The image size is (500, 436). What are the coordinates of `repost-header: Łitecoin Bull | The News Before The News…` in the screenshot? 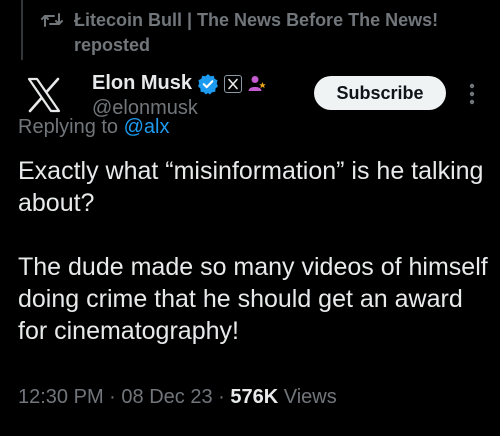 It's located at (265, 33).